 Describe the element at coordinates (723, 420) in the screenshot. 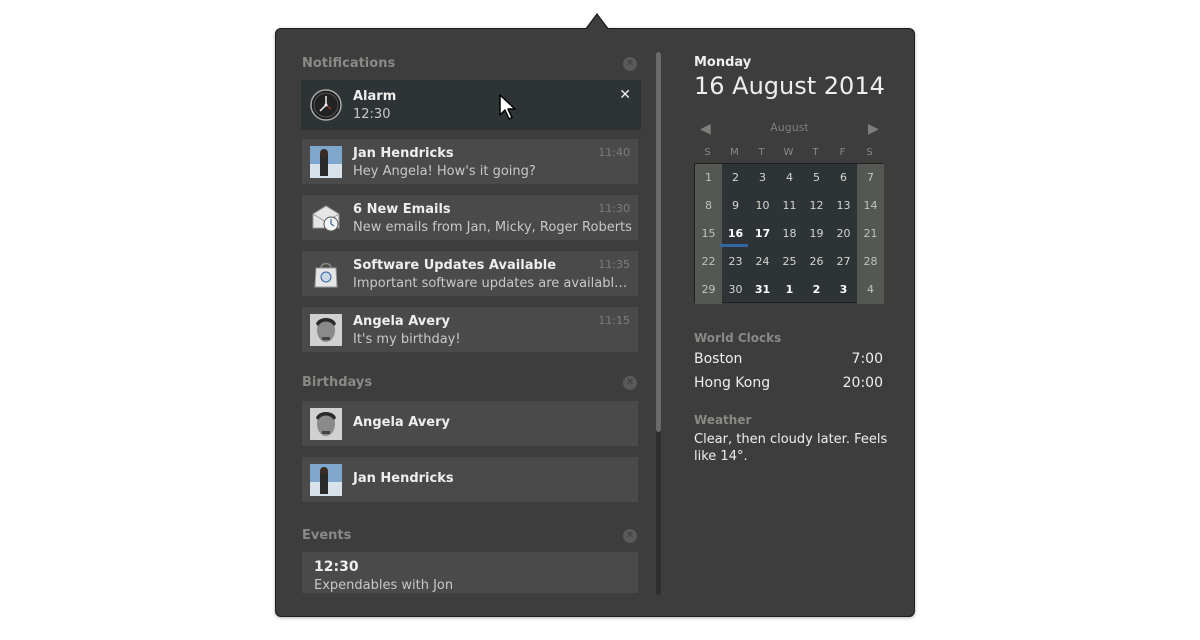

I see `weather-title: Weather` at that location.